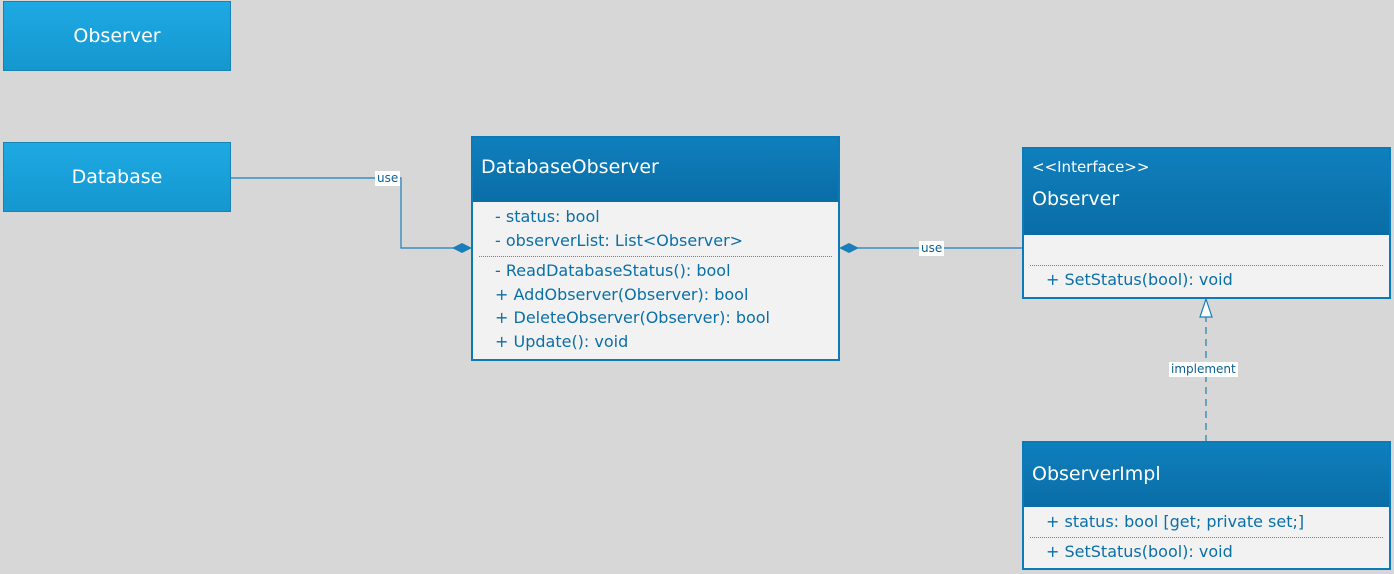 This screenshot has width=1394, height=574. Describe the element at coordinates (1206, 307) in the screenshot. I see `realization-arrowhead` at that location.